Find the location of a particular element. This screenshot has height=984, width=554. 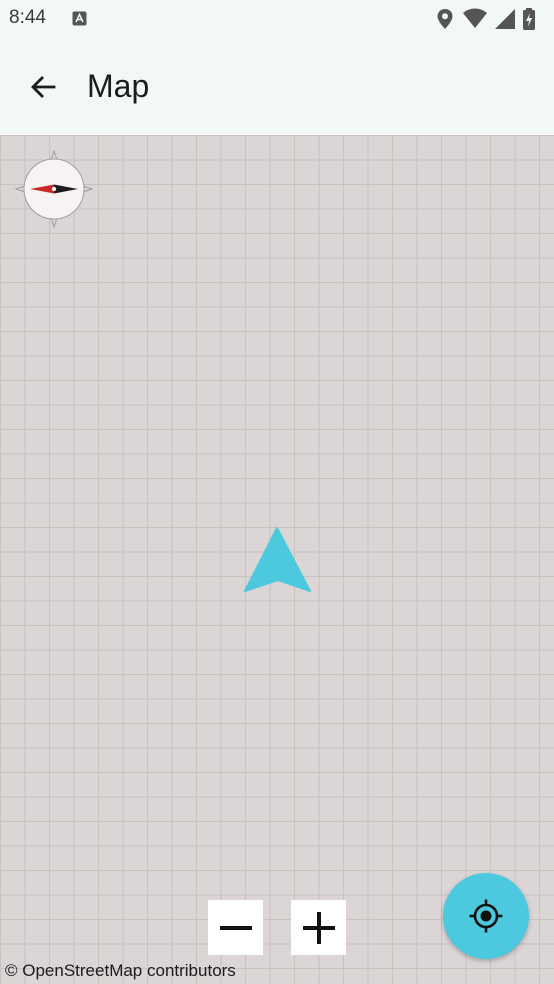

arrow-back-icon is located at coordinates (43, 87).